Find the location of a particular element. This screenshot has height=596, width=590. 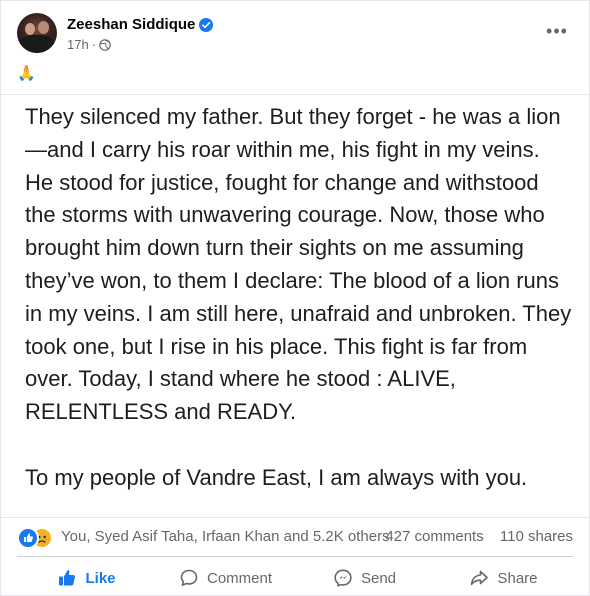

thumbs-up-icon is located at coordinates (67, 578).